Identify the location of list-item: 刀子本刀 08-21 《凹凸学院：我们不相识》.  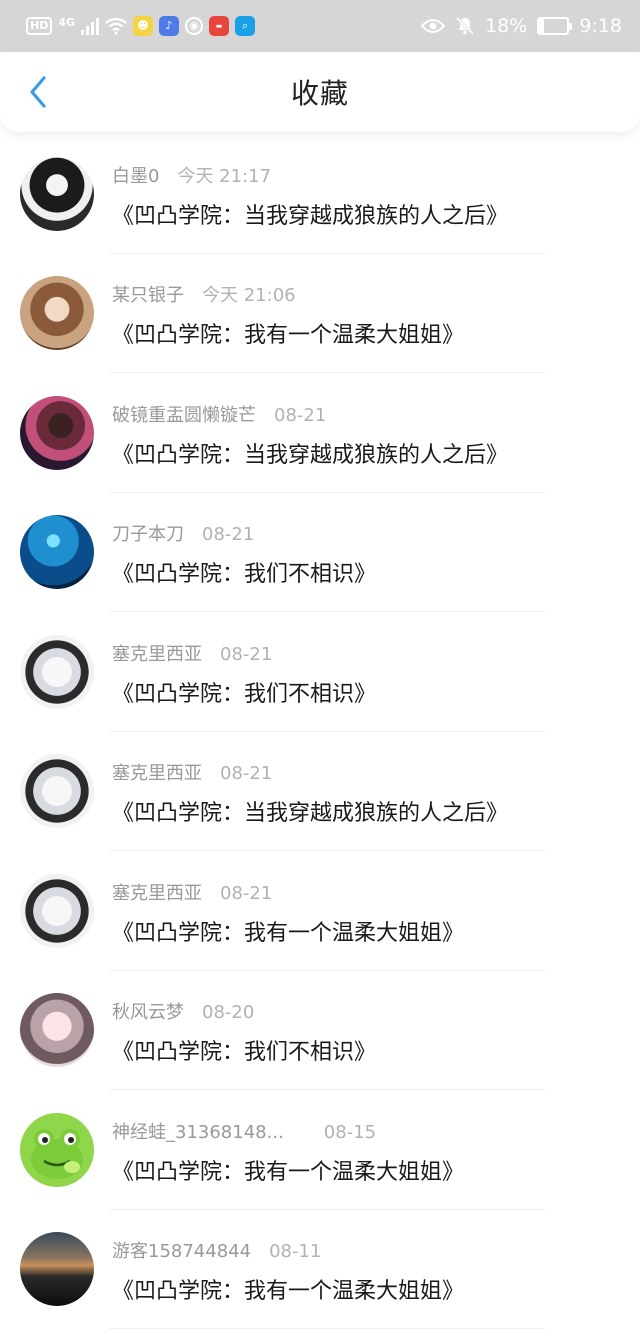
(320, 553).